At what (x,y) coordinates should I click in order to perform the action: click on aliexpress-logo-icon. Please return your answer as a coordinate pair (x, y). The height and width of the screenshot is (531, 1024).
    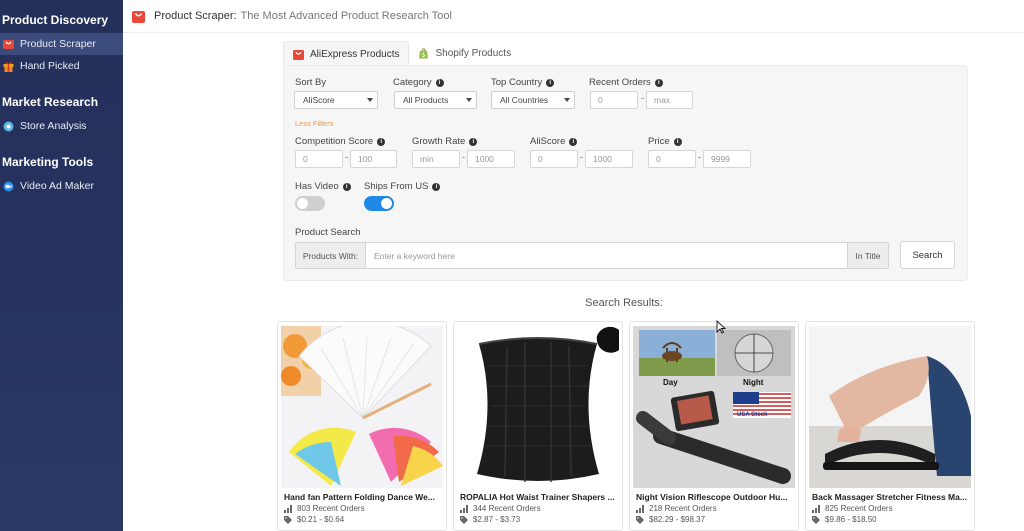
    Looking at the image, I should click on (138, 16).